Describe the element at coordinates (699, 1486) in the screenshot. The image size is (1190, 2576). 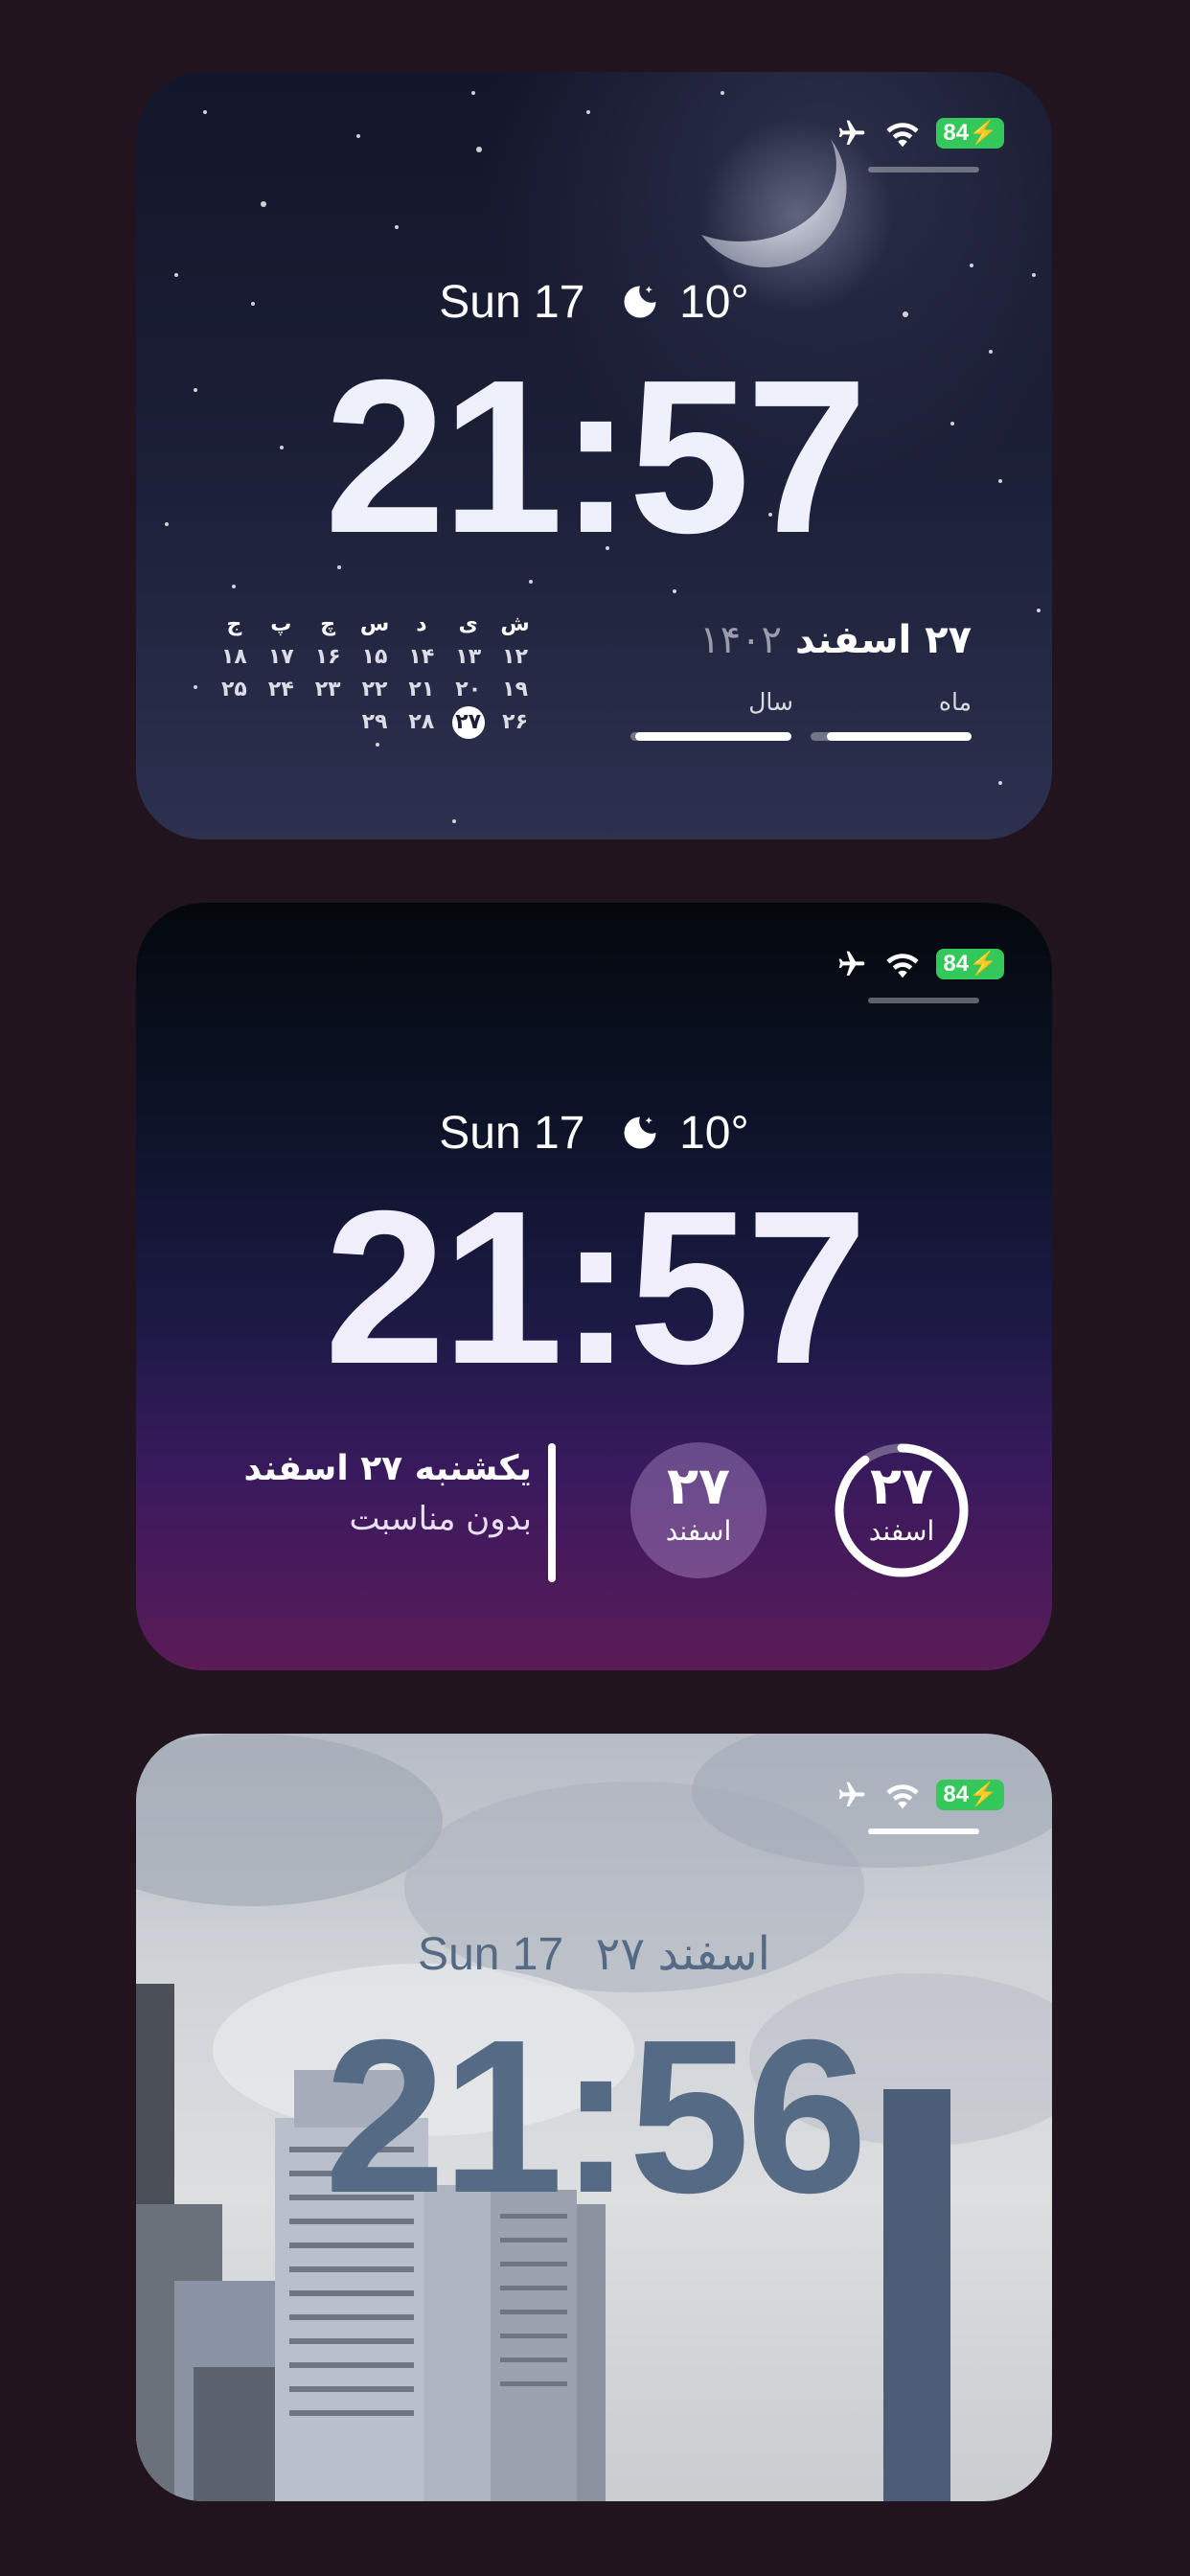
I see `circle-day: ۲۷` at that location.